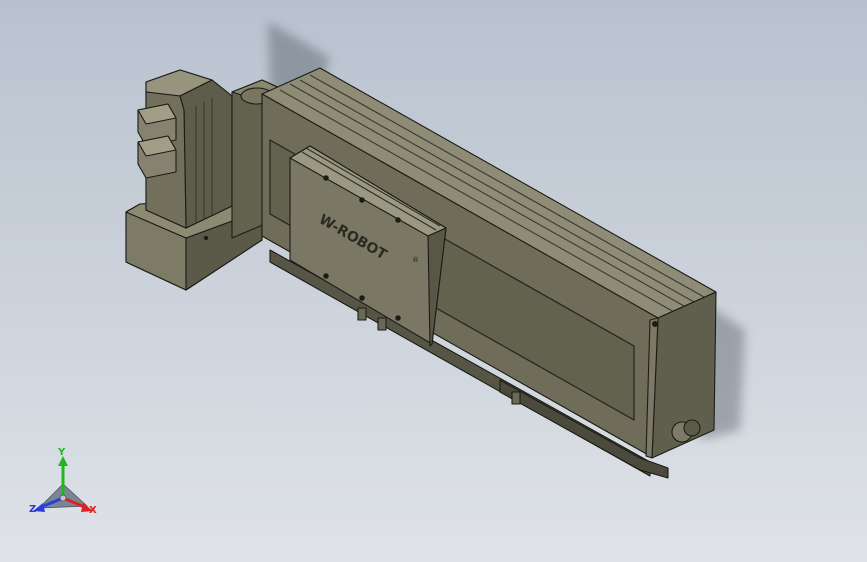 The width and height of the screenshot is (867, 562). What do you see at coordinates (33, 509) in the screenshot?
I see `z-axis-label: Z` at bounding box center [33, 509].